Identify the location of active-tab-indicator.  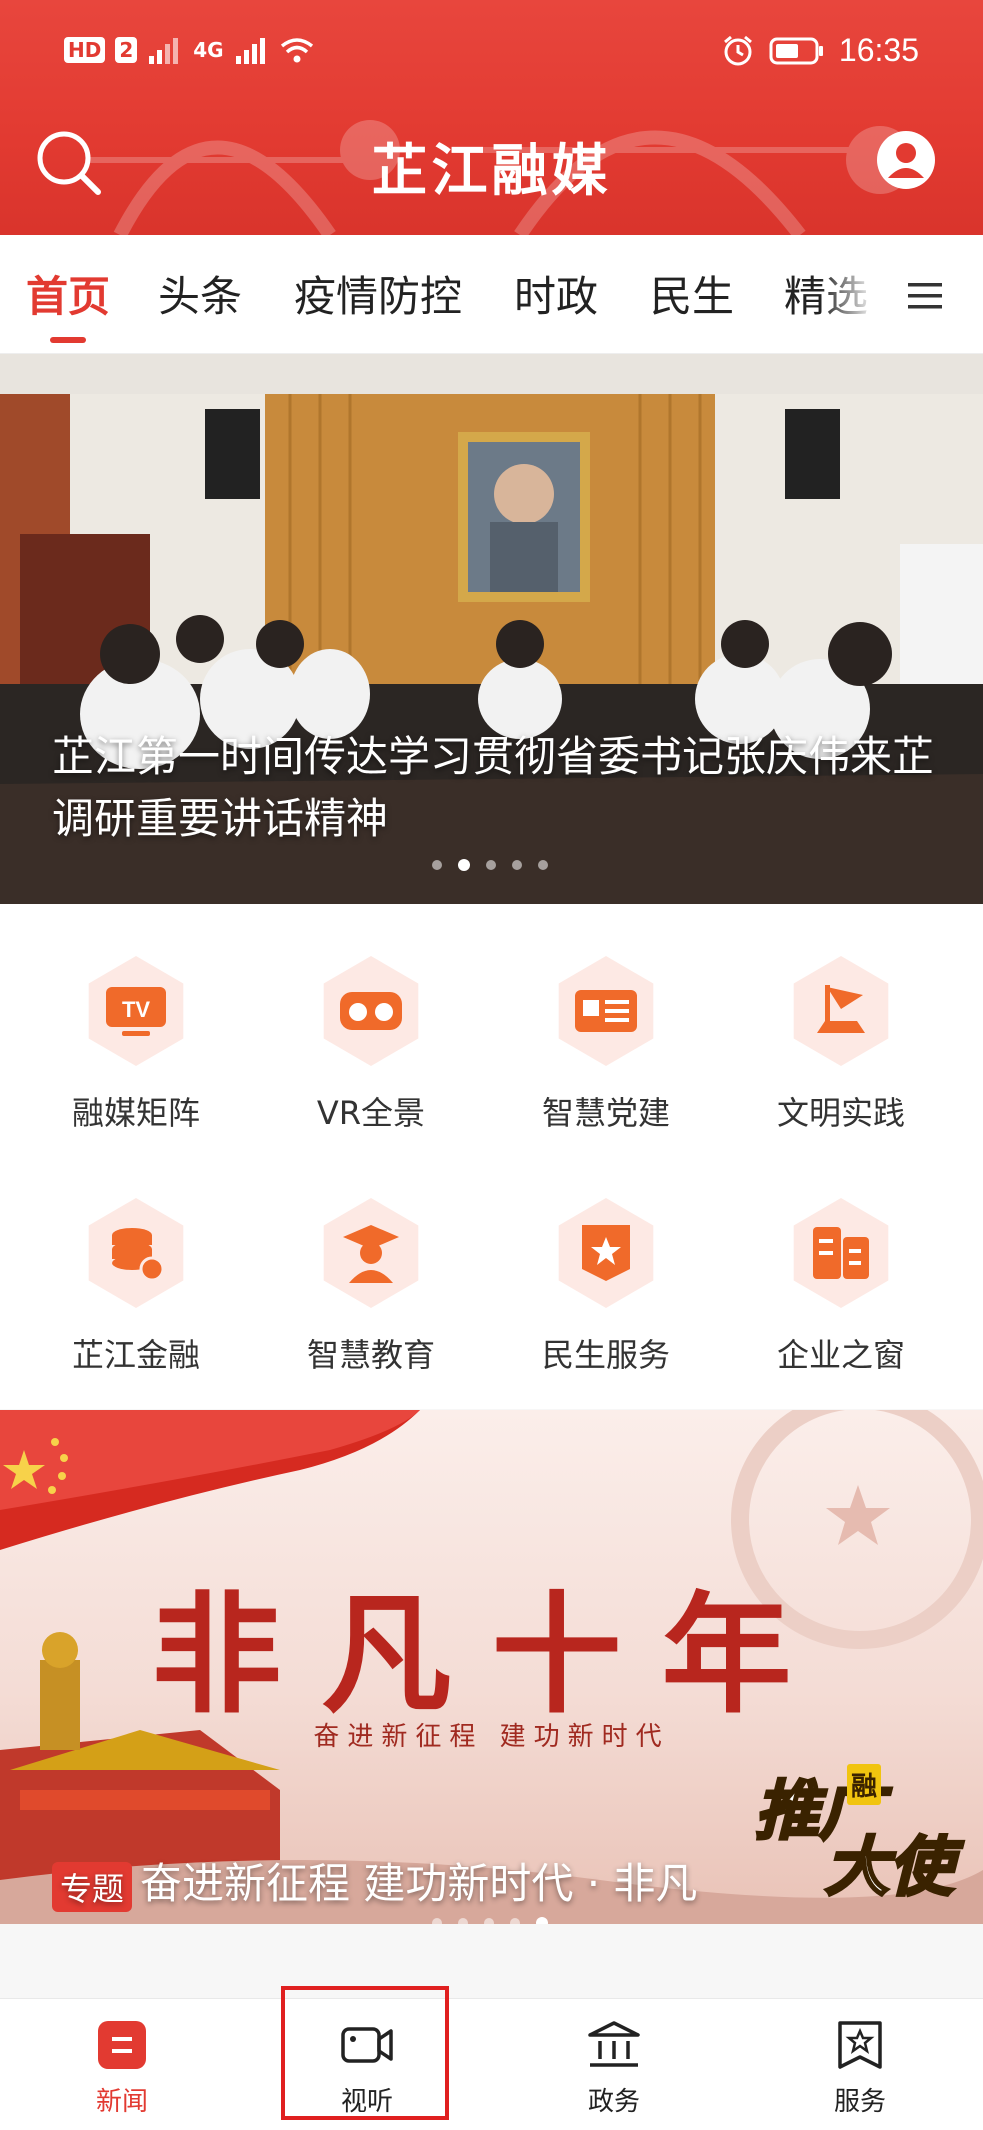
(68, 340).